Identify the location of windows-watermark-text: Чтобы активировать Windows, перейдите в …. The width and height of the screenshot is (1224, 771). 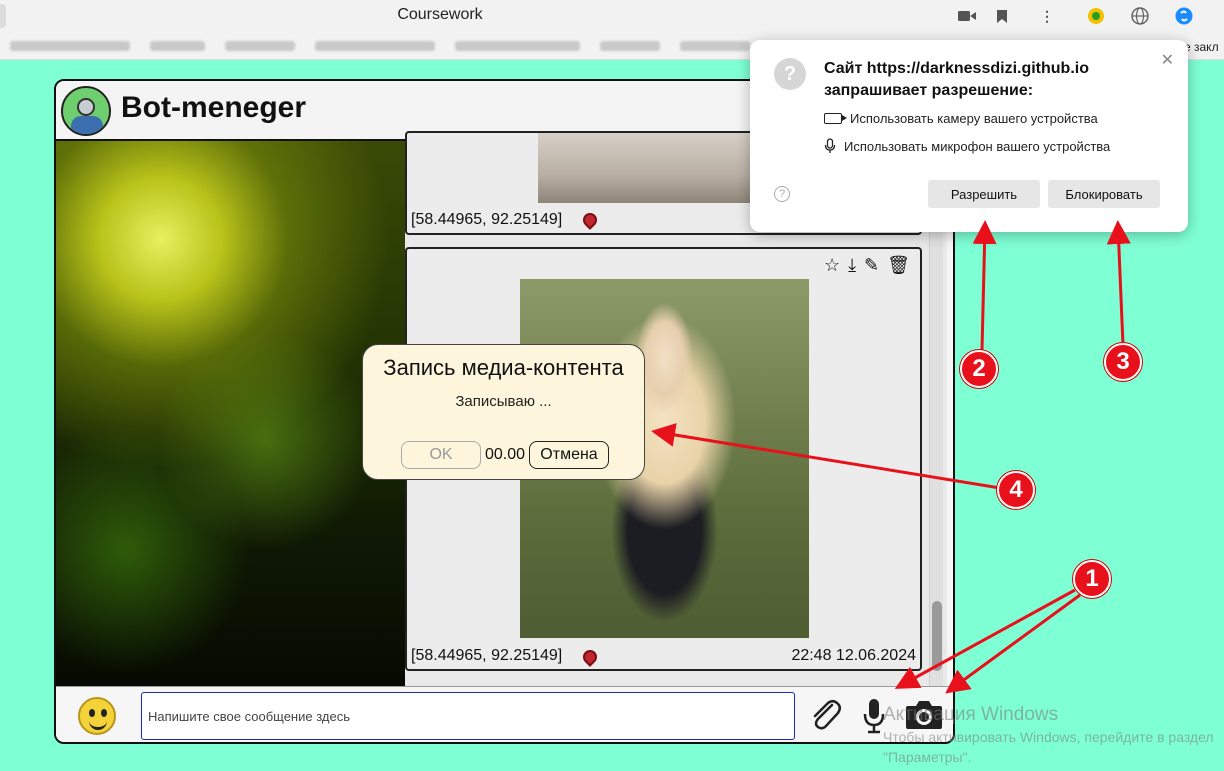
(1048, 737).